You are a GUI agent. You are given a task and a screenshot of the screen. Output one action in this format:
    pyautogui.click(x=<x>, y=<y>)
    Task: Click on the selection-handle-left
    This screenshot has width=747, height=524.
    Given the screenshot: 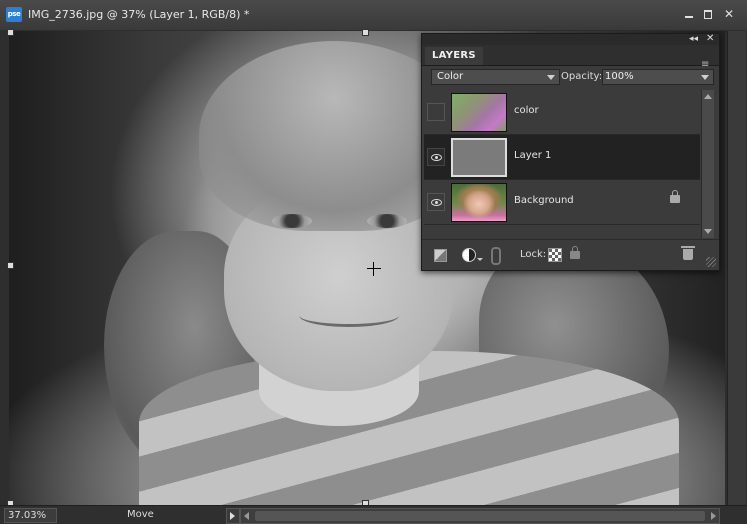 What is the action you would take?
    pyautogui.click(x=10, y=265)
    